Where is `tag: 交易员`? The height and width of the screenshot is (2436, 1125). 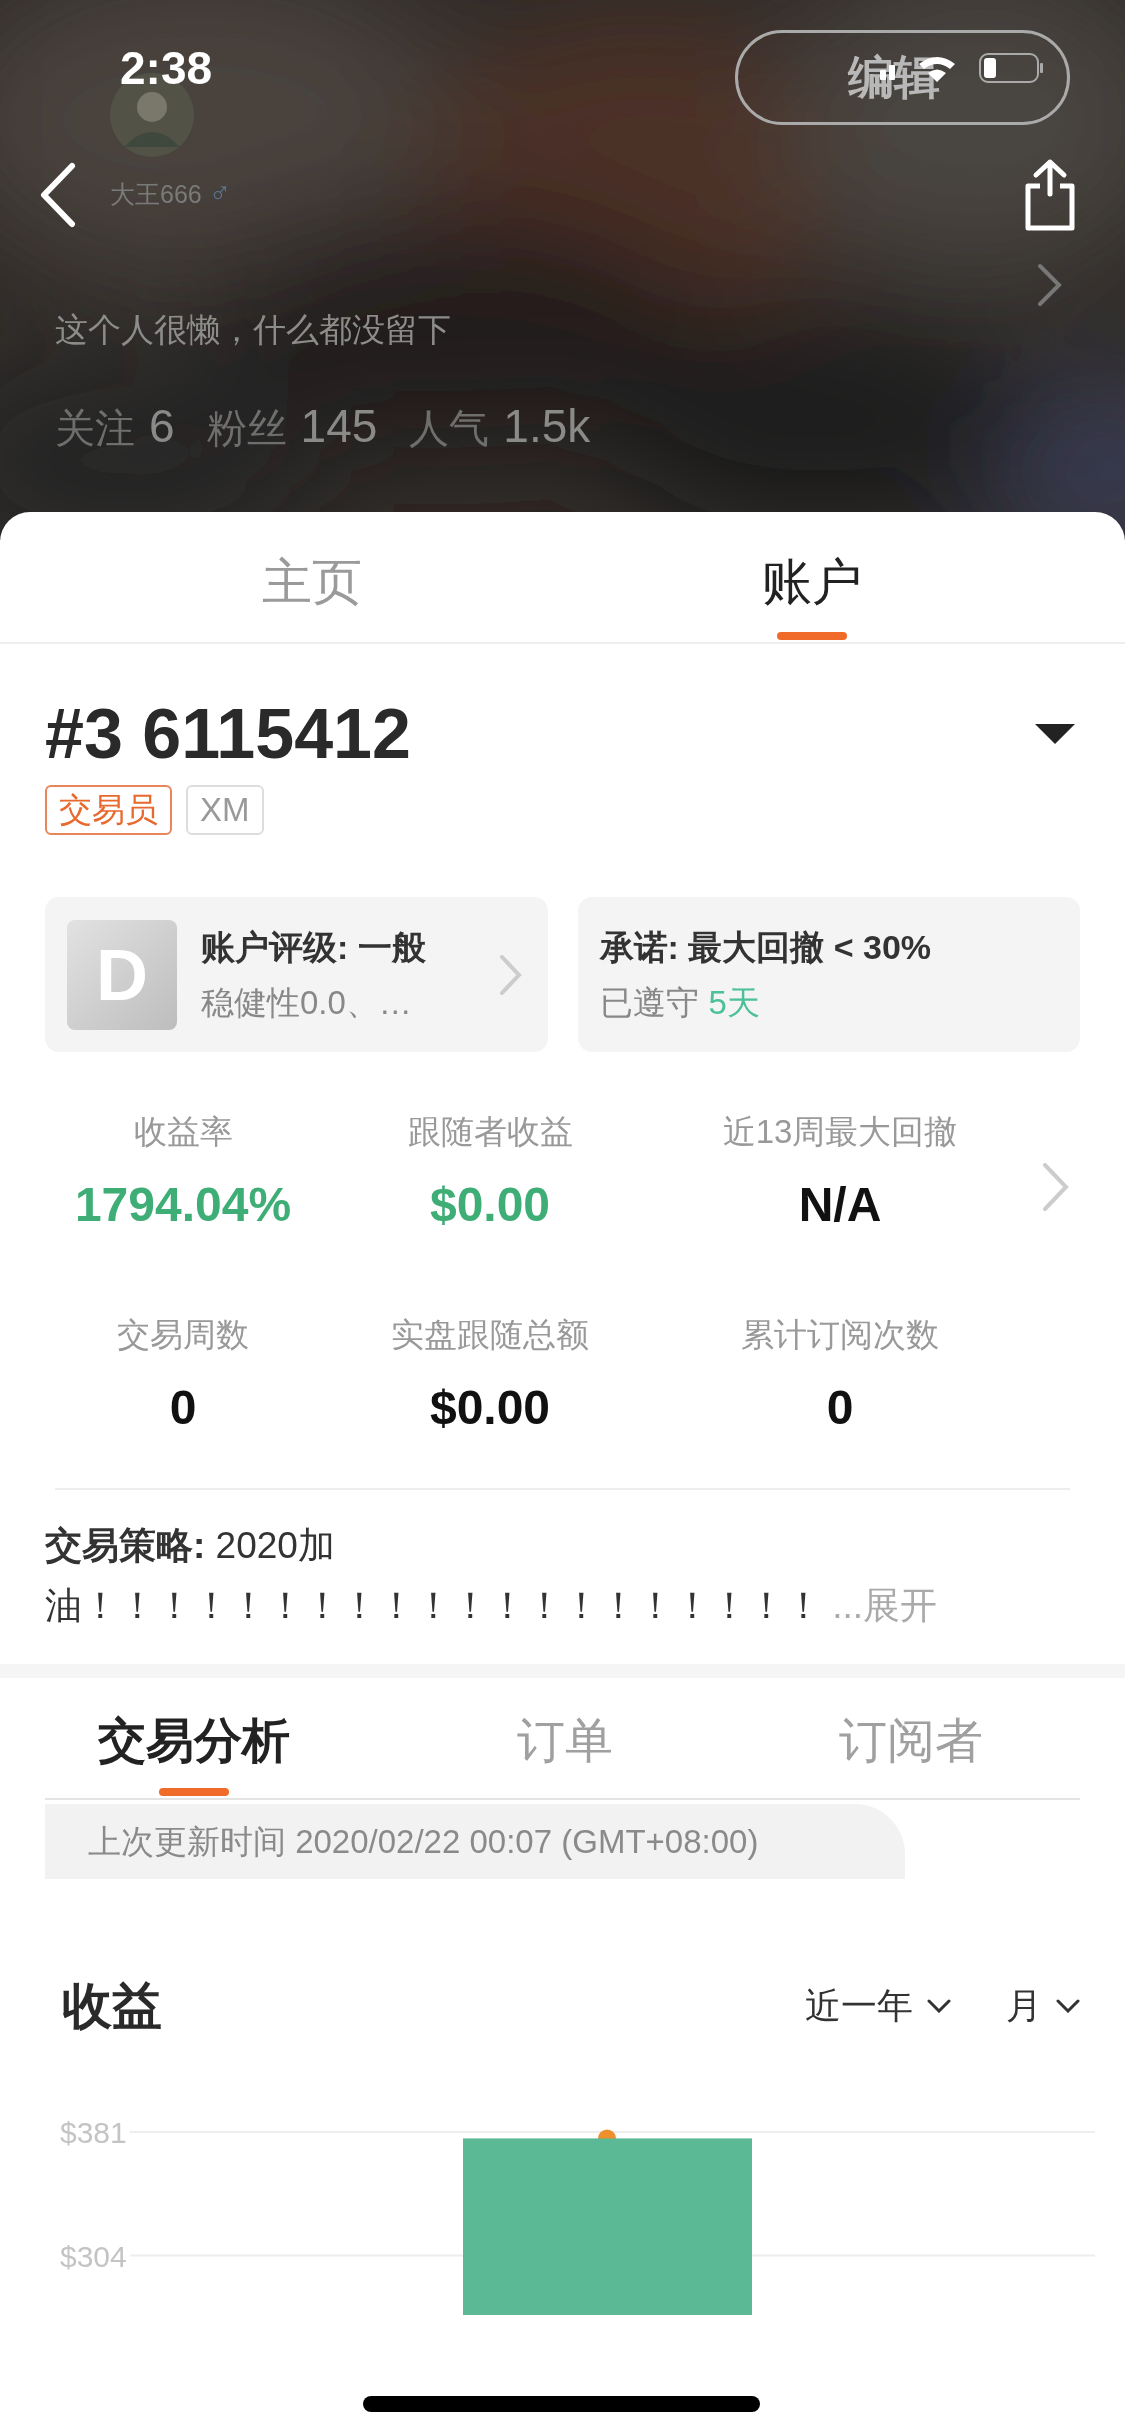 tag: 交易员 is located at coordinates (108, 810).